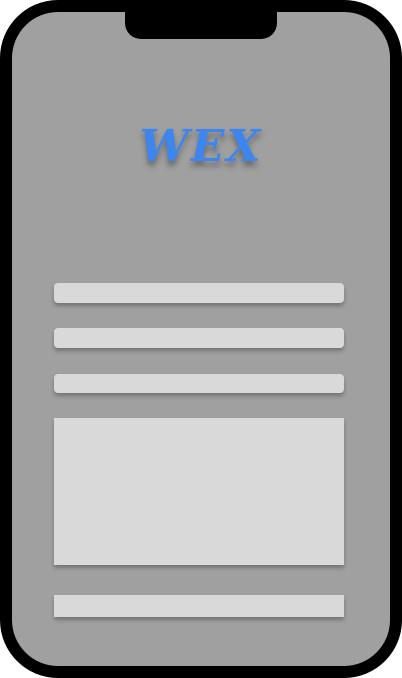 The width and height of the screenshot is (402, 678). What do you see at coordinates (201, 25) in the screenshot?
I see `device-notch` at bounding box center [201, 25].